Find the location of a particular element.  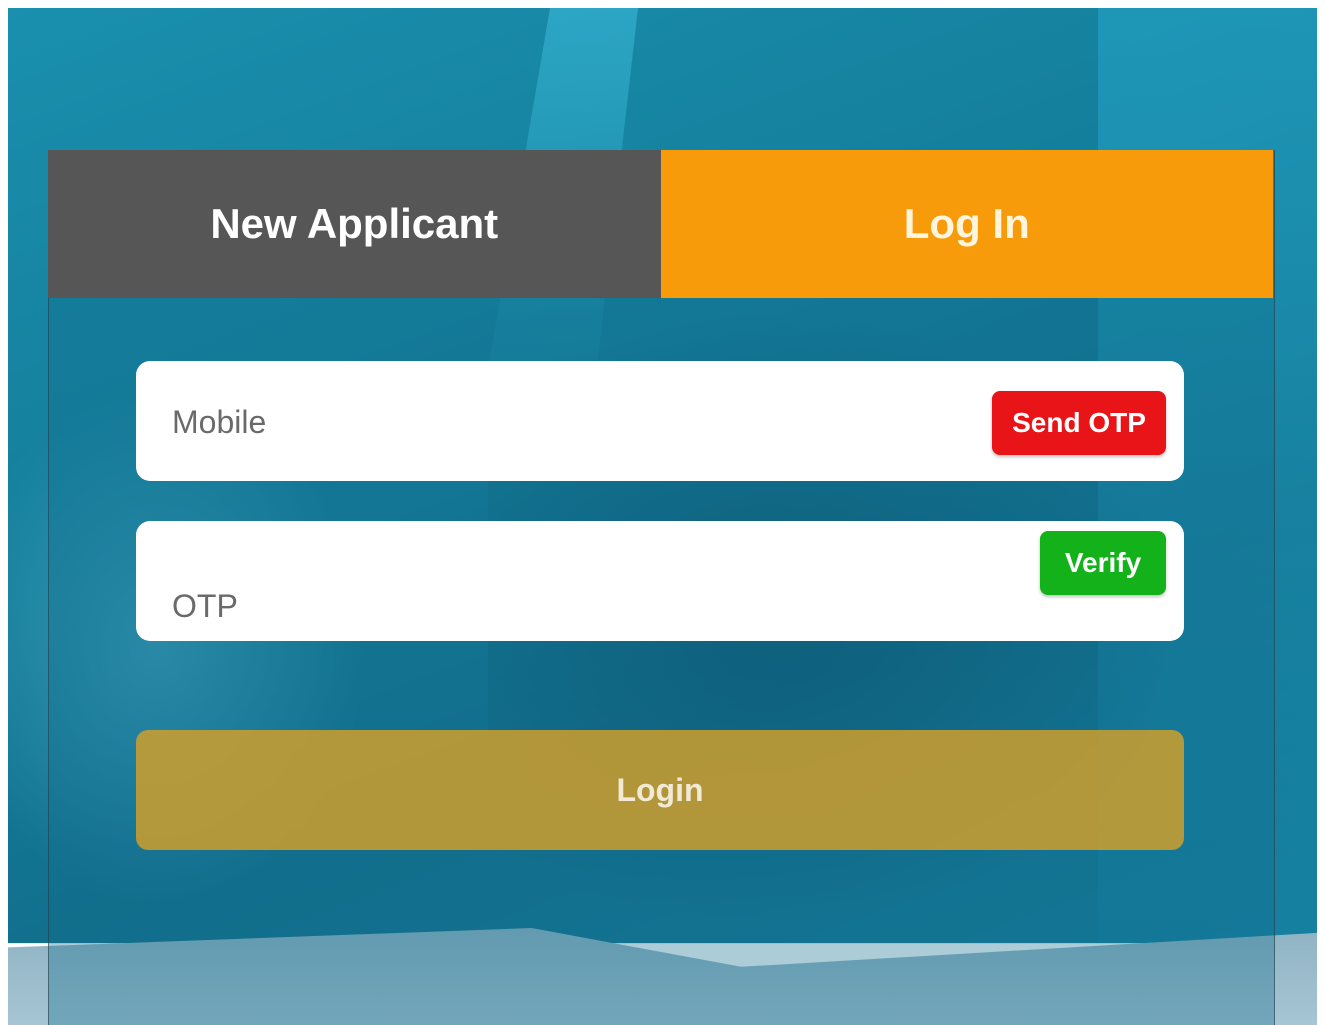

tab-new-applicant-label: New Applicant is located at coordinates (354, 223).